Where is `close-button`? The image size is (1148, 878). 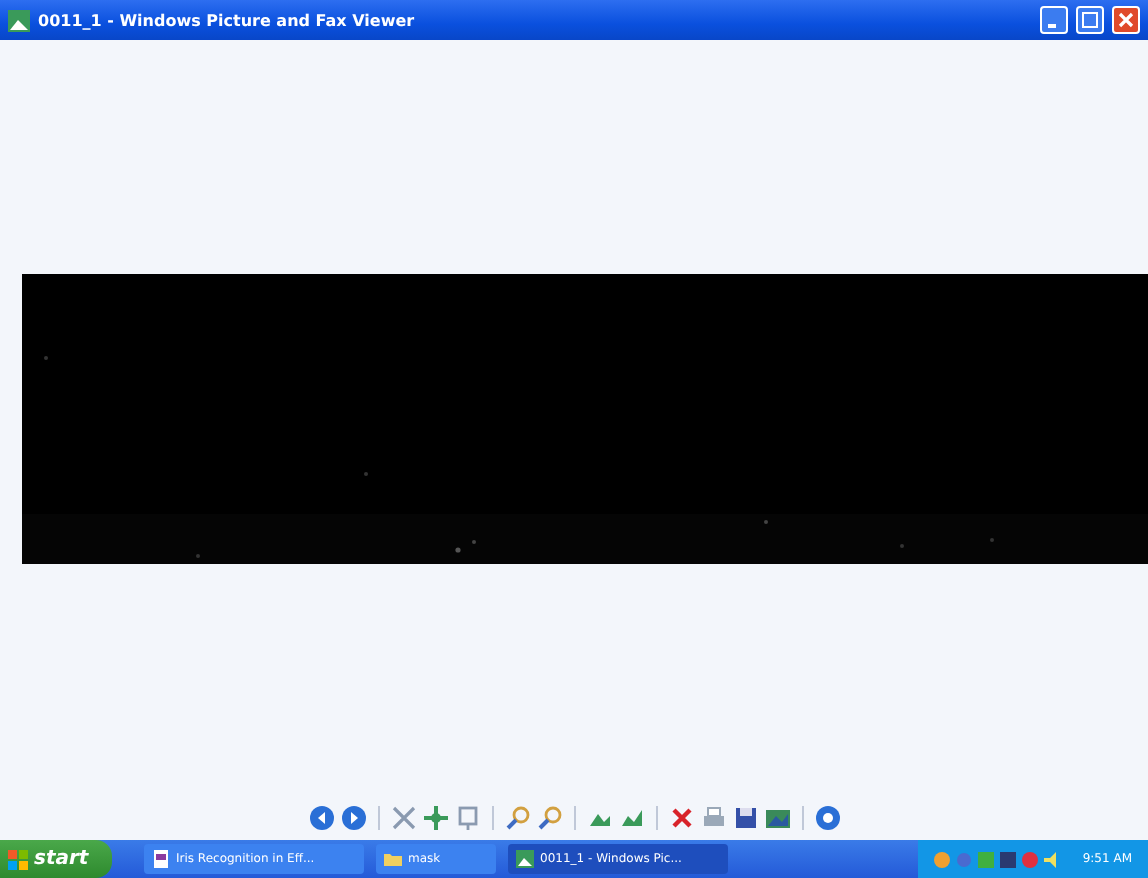
close-button is located at coordinates (1126, 20).